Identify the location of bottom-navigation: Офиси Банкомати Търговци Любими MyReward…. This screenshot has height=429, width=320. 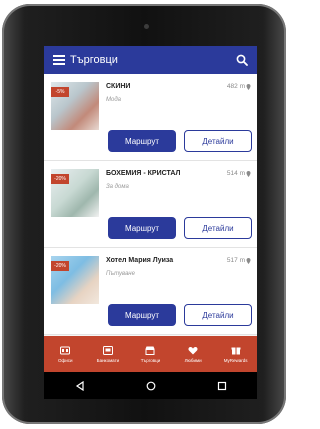
(150, 354).